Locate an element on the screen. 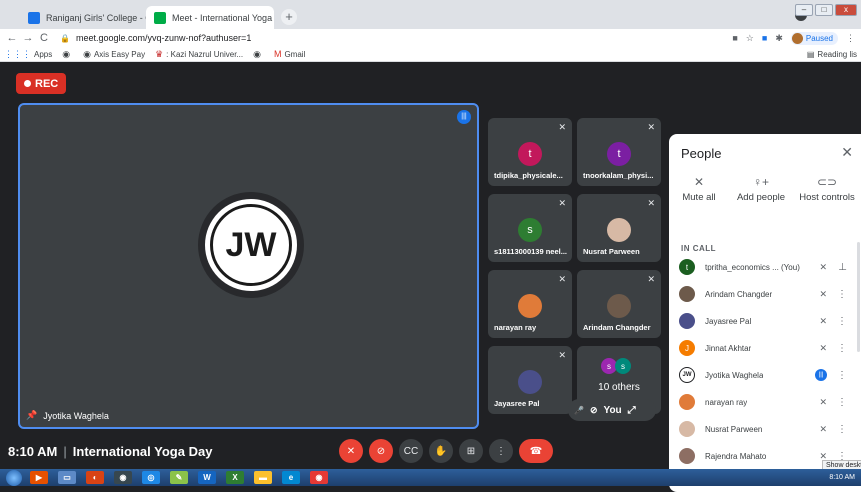  add-people-button: ♀+ Add people is located at coordinates (761, 190).